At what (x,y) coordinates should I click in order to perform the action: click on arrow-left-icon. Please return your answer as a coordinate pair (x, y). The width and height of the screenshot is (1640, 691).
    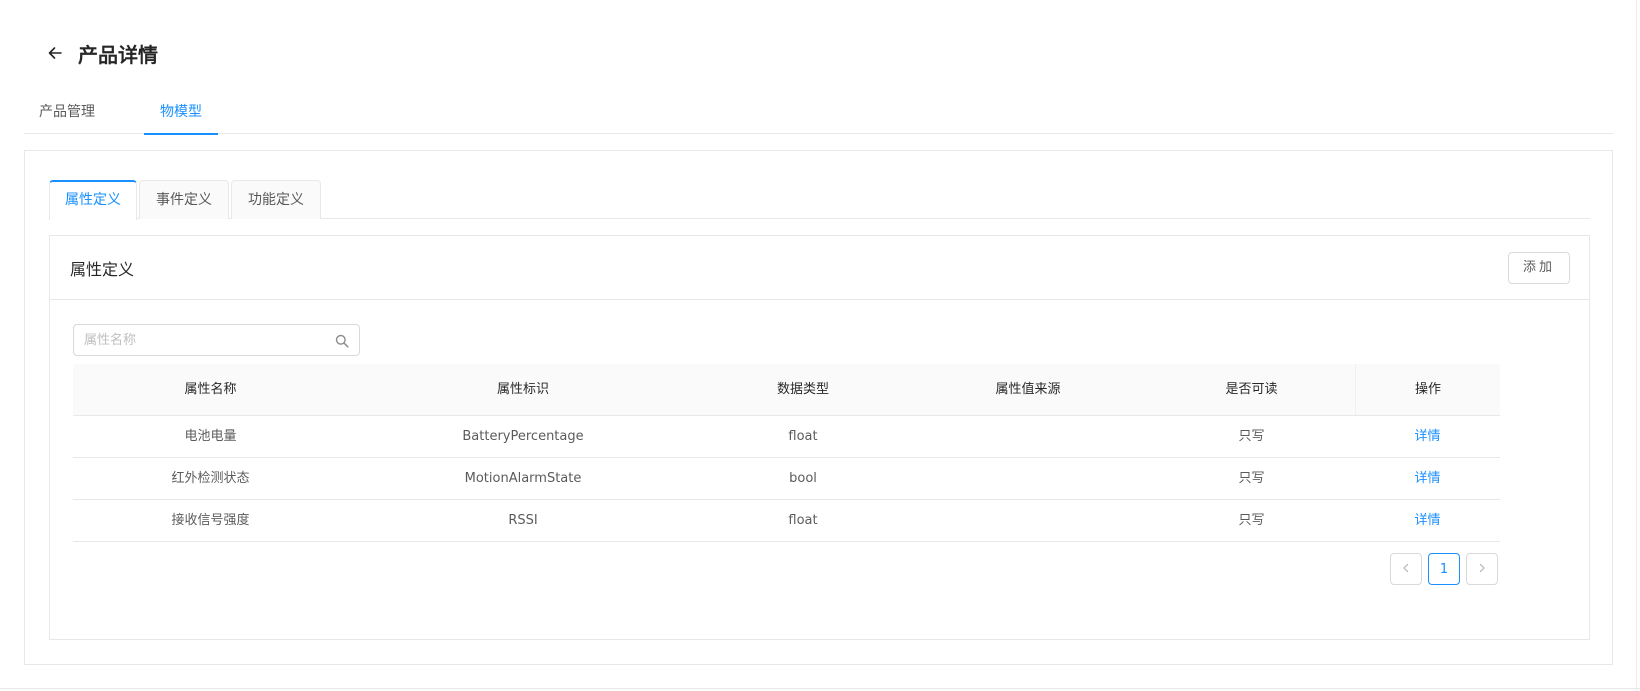
    Looking at the image, I should click on (55, 53).